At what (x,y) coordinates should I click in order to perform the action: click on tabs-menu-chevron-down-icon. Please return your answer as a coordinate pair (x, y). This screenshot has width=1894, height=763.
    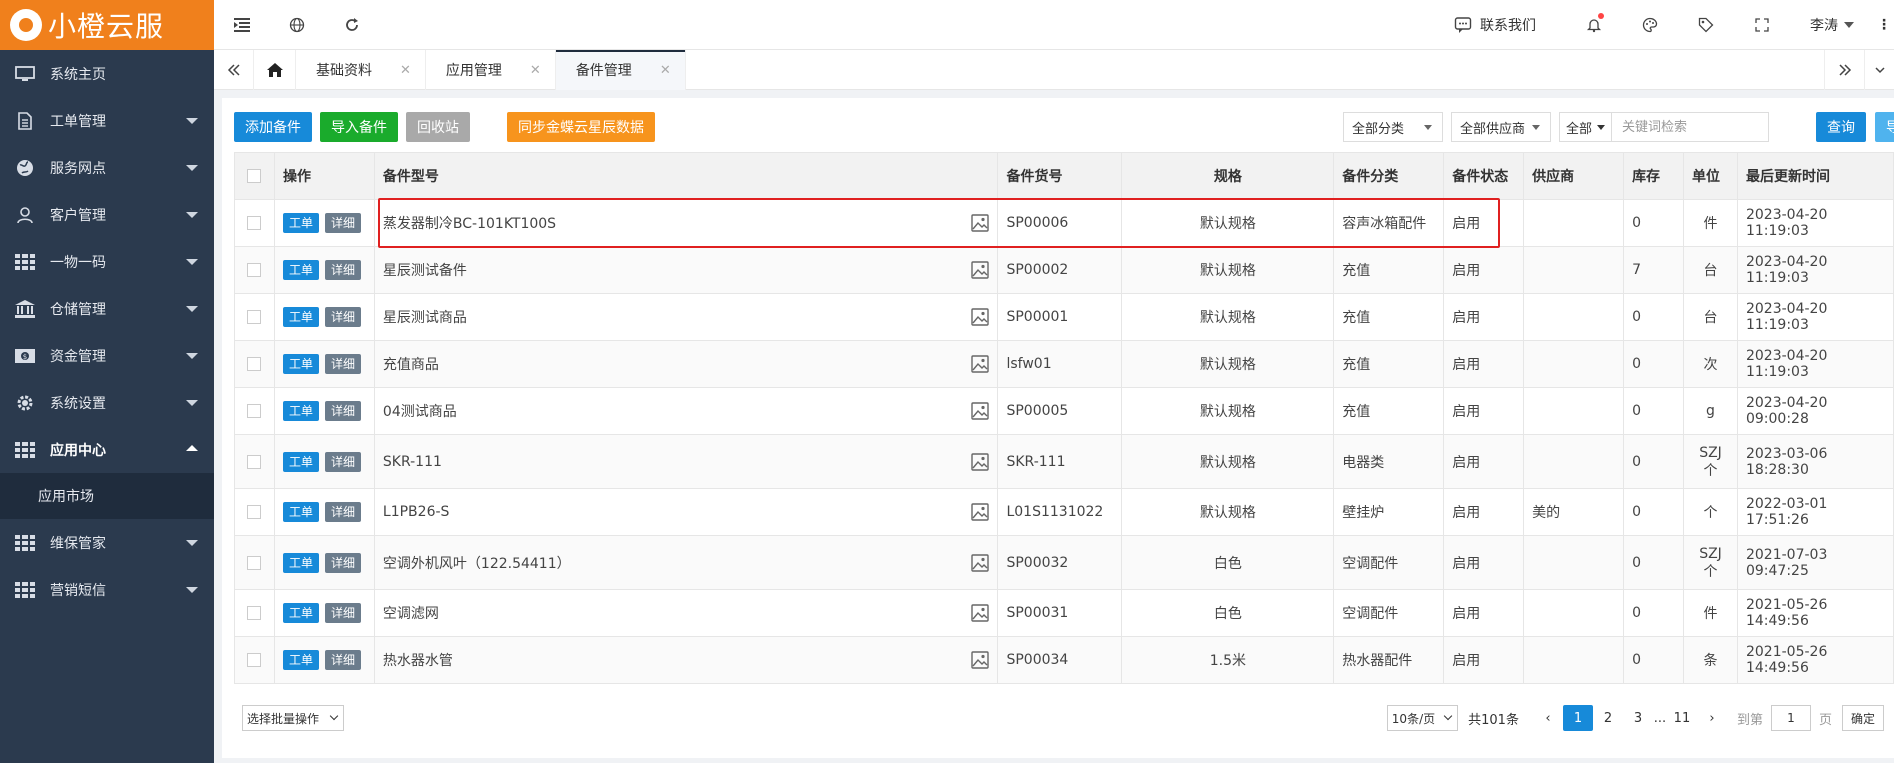
    Looking at the image, I should click on (1879, 70).